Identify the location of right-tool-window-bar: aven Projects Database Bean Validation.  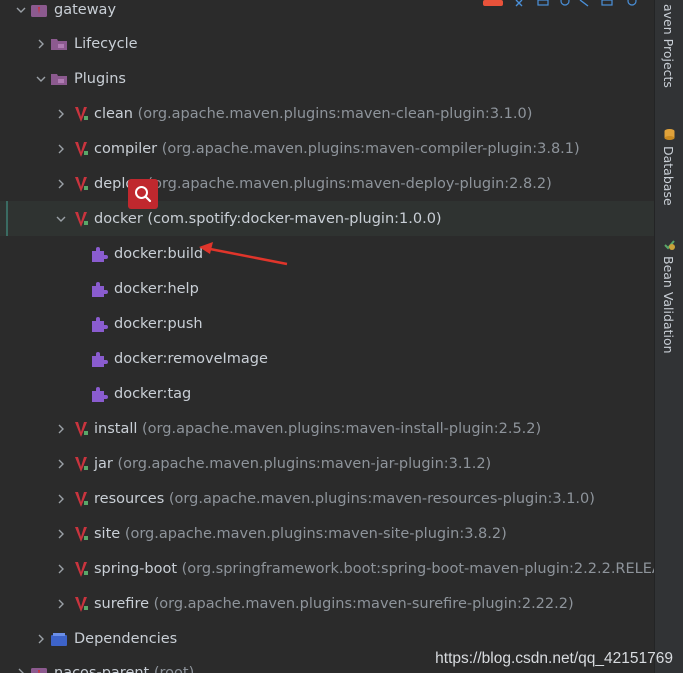
(668, 336).